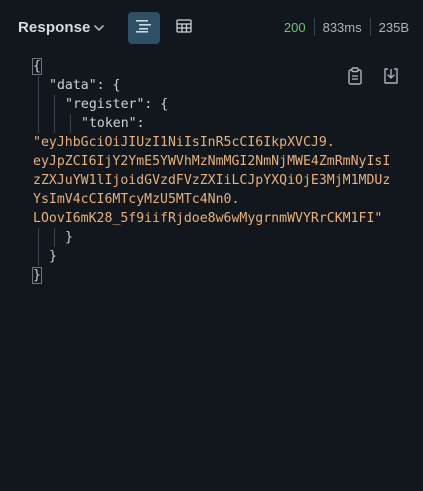 The width and height of the screenshot is (423, 491). What do you see at coordinates (184, 142) in the screenshot?
I see `token-value-part: "eyJhbGciOiJIUzI1NiIsInR5cCI6IkpXVCJ9.` at bounding box center [184, 142].